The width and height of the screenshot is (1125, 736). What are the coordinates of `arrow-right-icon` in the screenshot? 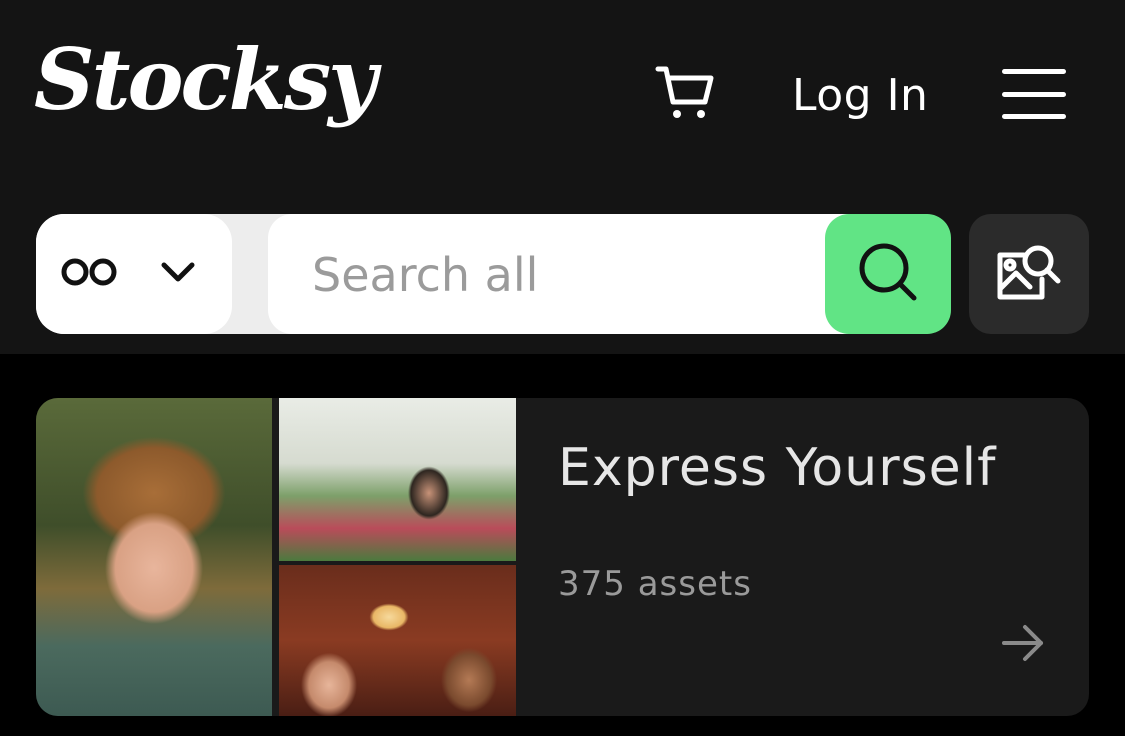 It's located at (1023, 643).